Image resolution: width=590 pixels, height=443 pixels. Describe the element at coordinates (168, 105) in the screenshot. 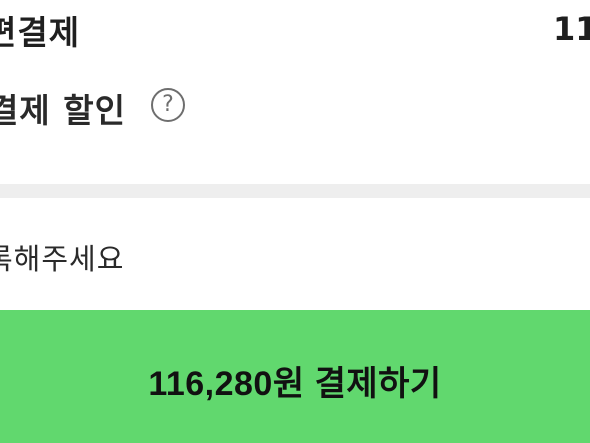

I see `help-icon: ?` at that location.